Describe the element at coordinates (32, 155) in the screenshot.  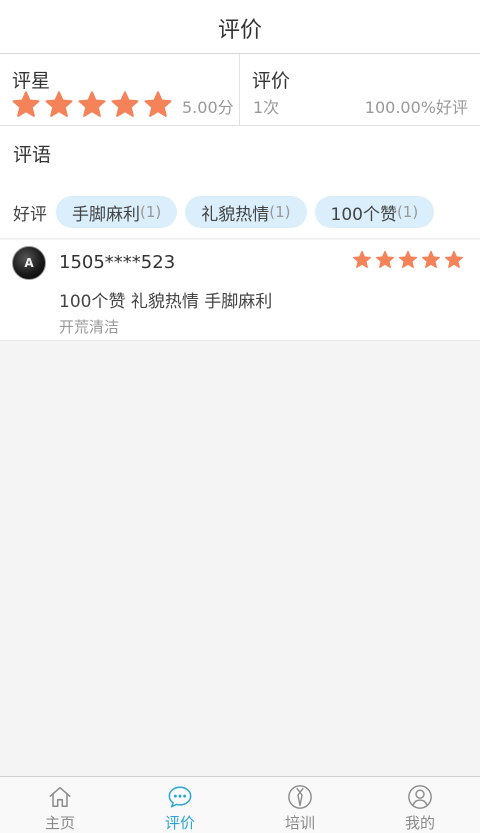
I see `comment-section-title: 评语` at that location.